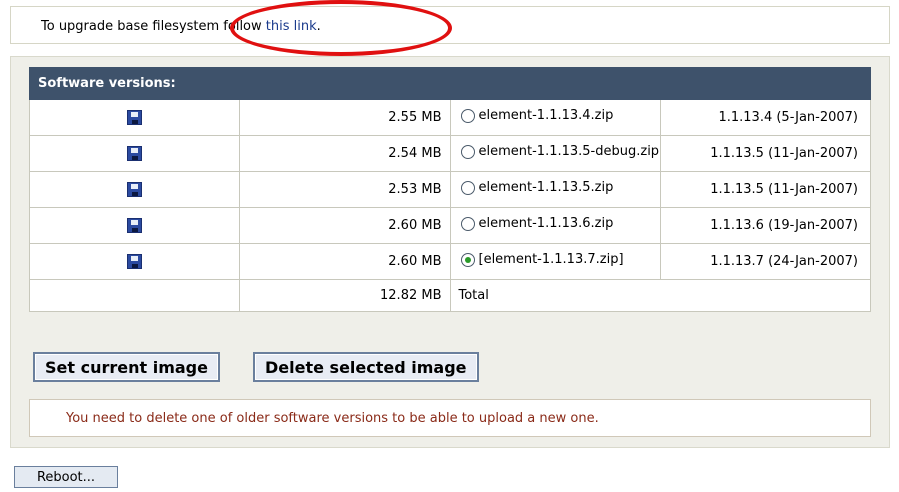 This screenshot has width=899, height=492. Describe the element at coordinates (341, 28) in the screenshot. I see `red-highlight-circle` at that location.